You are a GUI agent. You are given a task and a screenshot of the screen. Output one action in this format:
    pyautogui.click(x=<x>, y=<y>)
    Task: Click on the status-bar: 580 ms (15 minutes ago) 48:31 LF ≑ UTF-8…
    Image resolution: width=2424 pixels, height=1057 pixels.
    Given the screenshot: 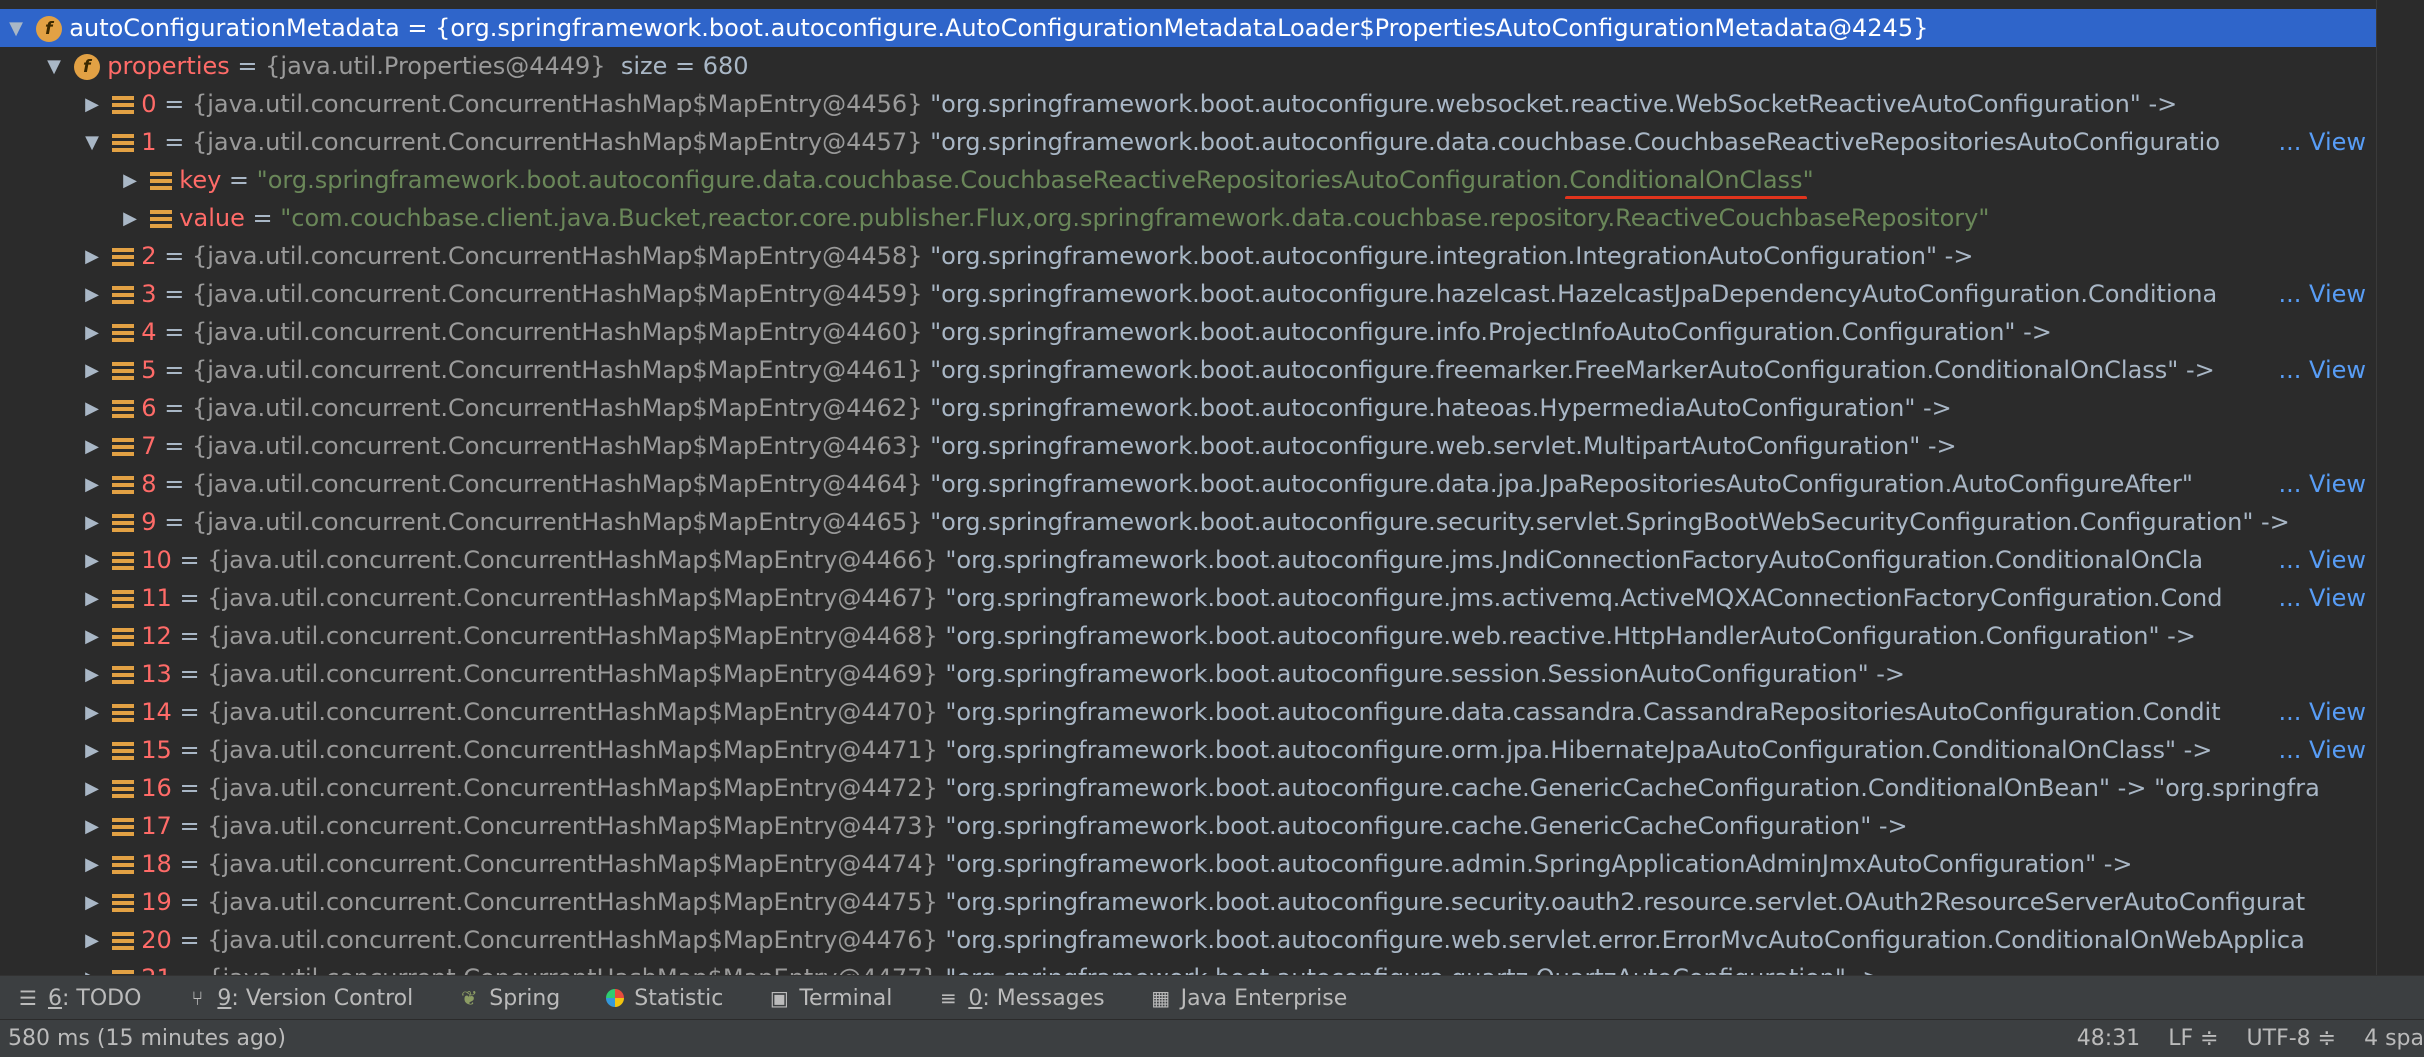 What is the action you would take?
    pyautogui.click(x=1212, y=1038)
    